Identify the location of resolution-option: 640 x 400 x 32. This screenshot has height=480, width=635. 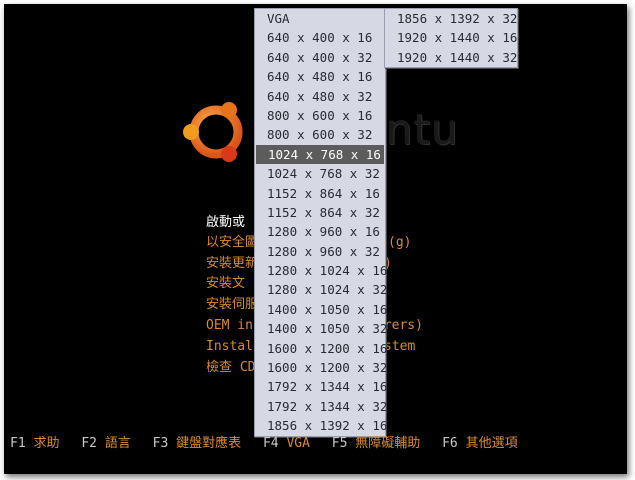
(320, 57).